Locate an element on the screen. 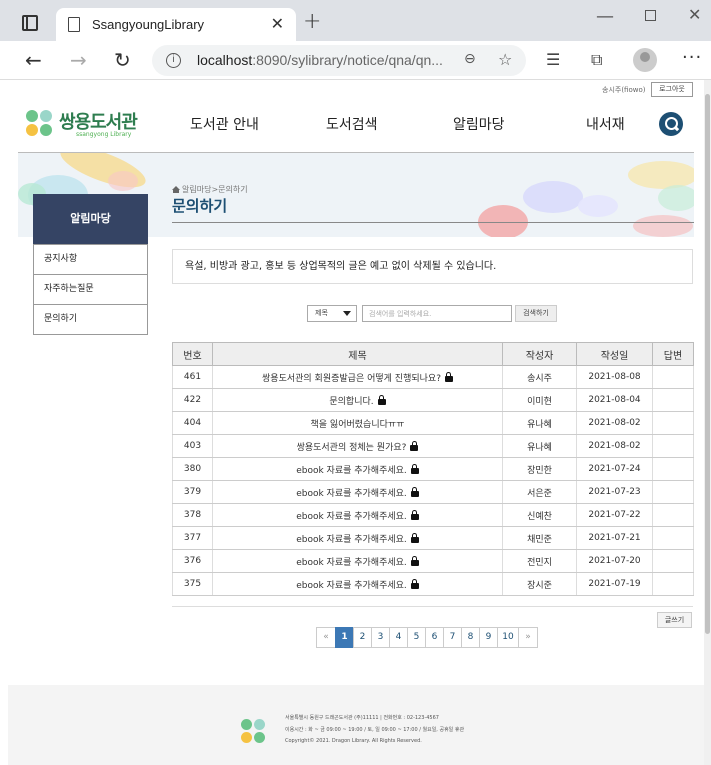  more-icon: ··· is located at coordinates (692, 57).